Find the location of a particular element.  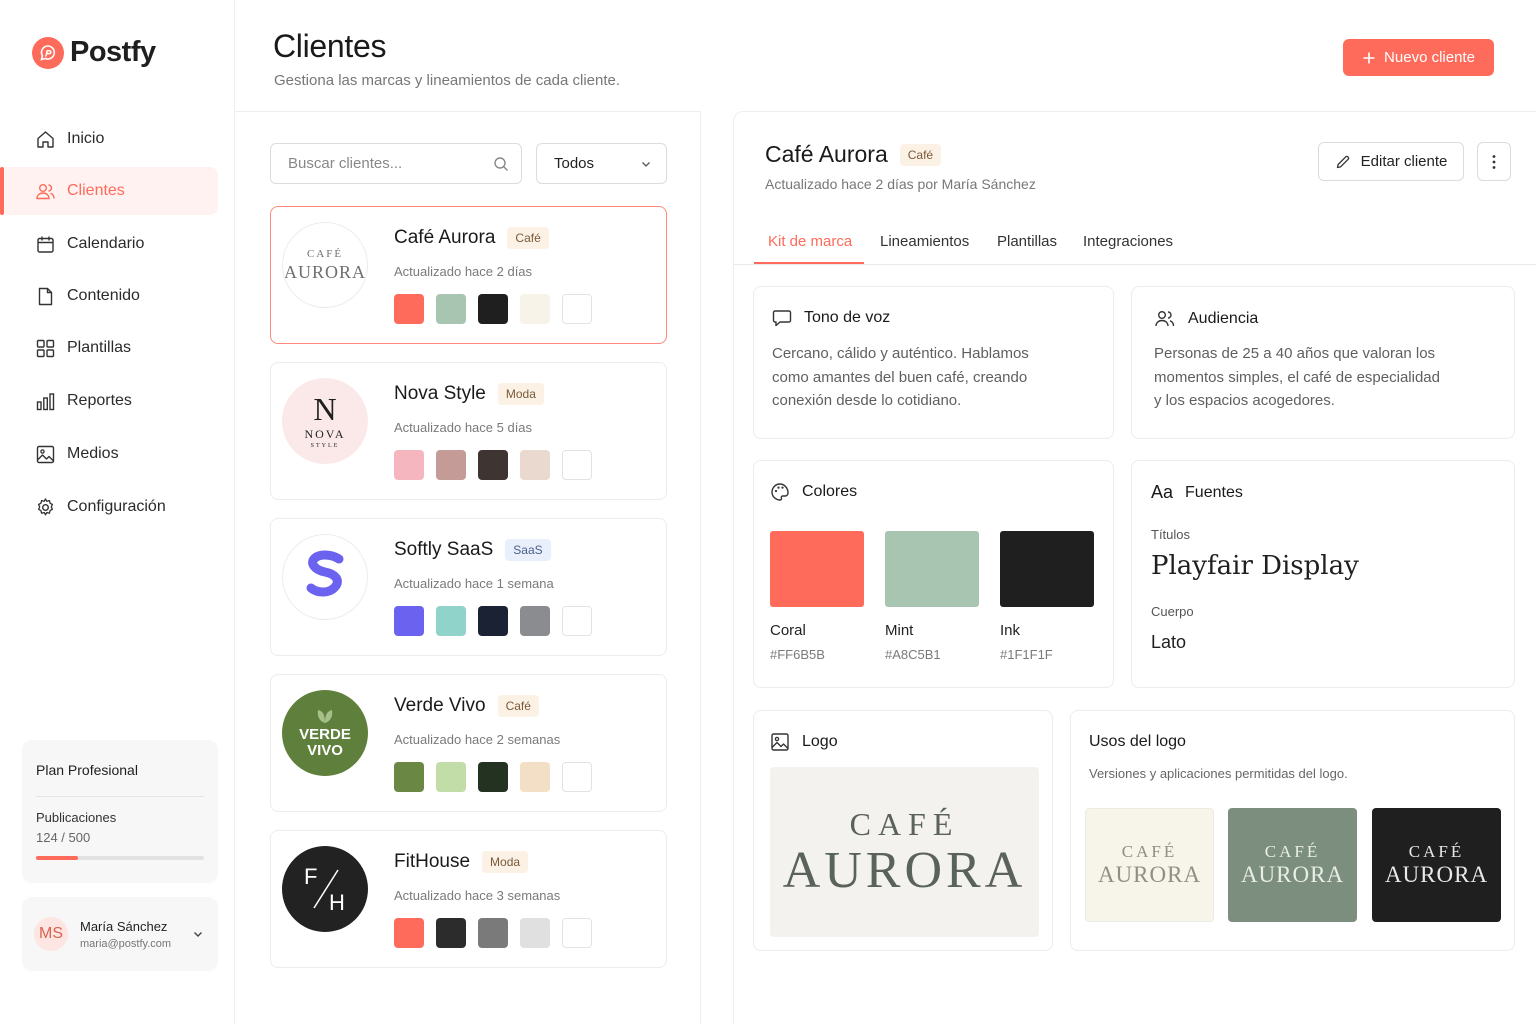

new-client-button: Nuevo cliente is located at coordinates (1418, 57).